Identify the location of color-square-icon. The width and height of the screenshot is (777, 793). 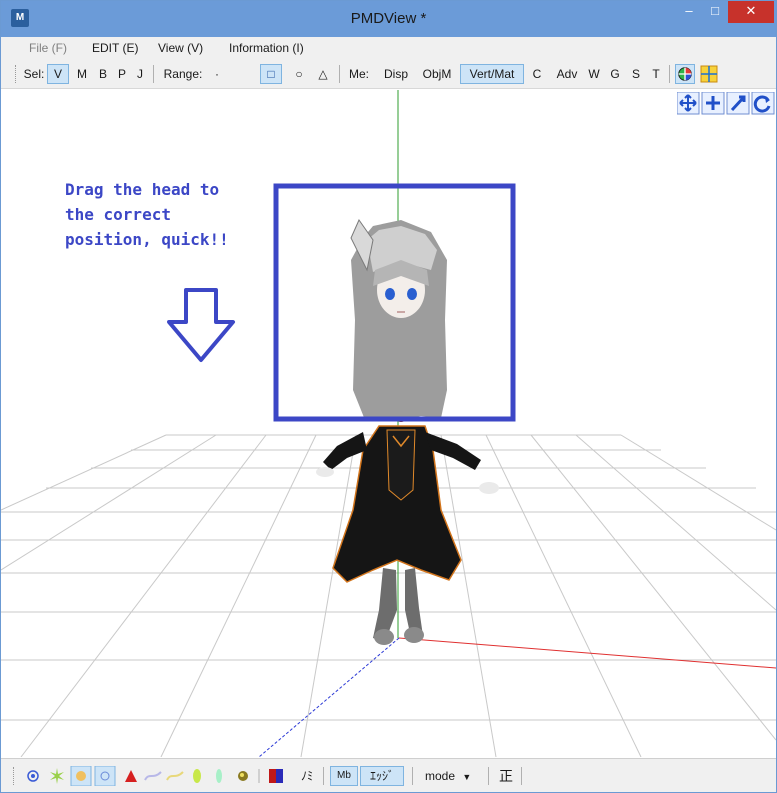
(276, 776).